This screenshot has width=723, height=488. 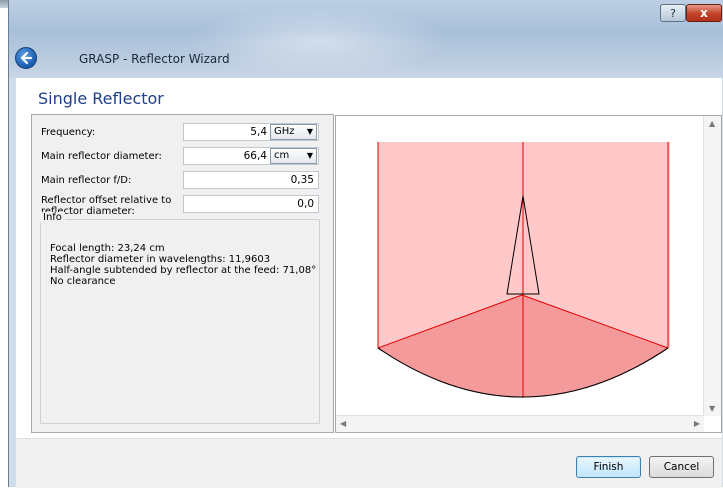 I want to click on cancel-button: Cancel, so click(x=681, y=467).